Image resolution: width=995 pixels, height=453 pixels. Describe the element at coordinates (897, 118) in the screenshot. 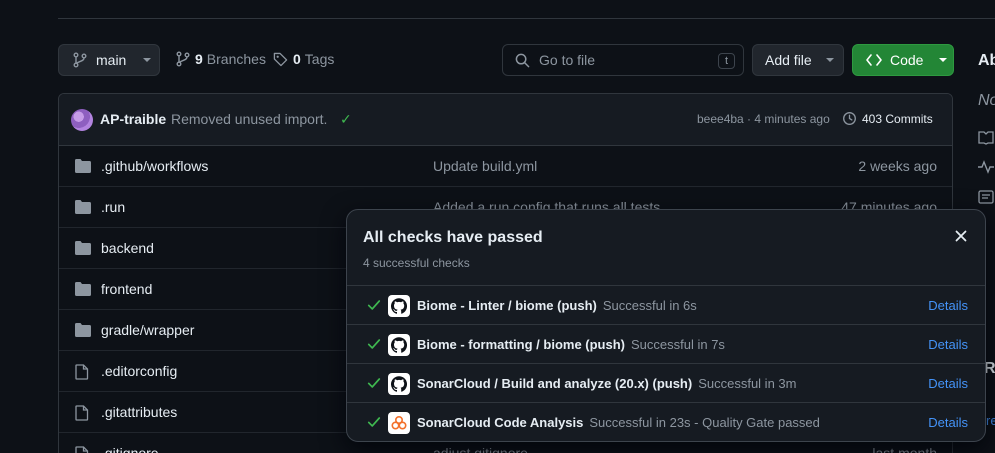

I see `commits-count-label: 403 Commits` at that location.